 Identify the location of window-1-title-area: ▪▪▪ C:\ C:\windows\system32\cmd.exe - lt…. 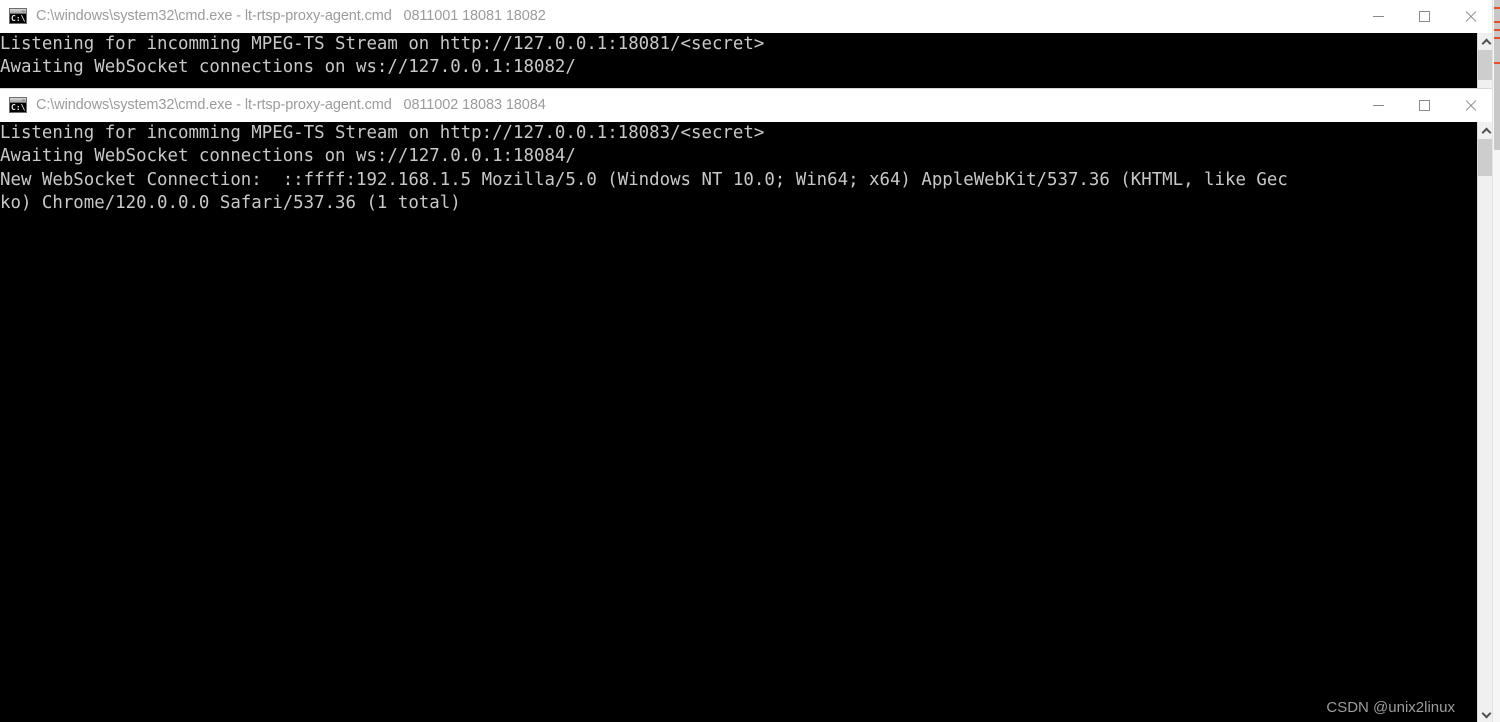
(677, 16).